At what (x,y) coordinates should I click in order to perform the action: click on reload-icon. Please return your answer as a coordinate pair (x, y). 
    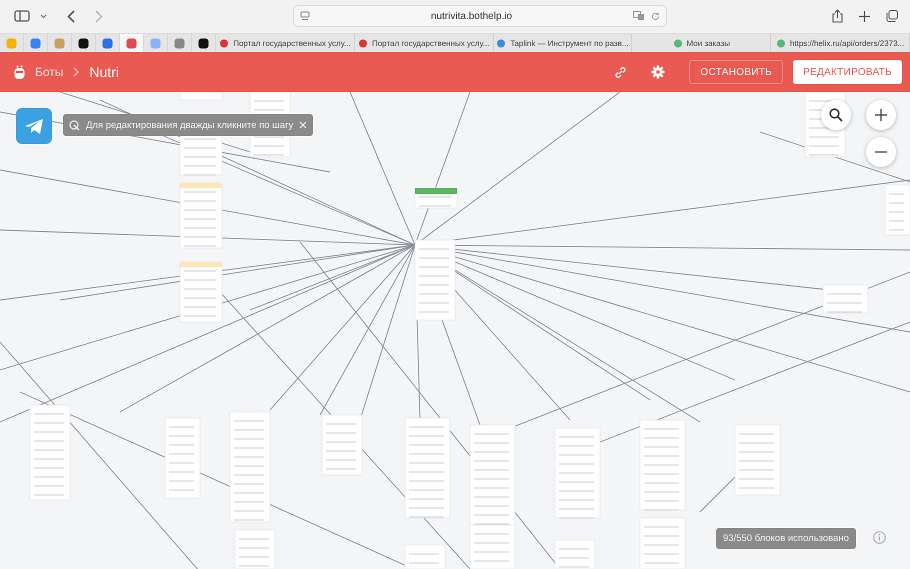
    Looking at the image, I should click on (655, 16).